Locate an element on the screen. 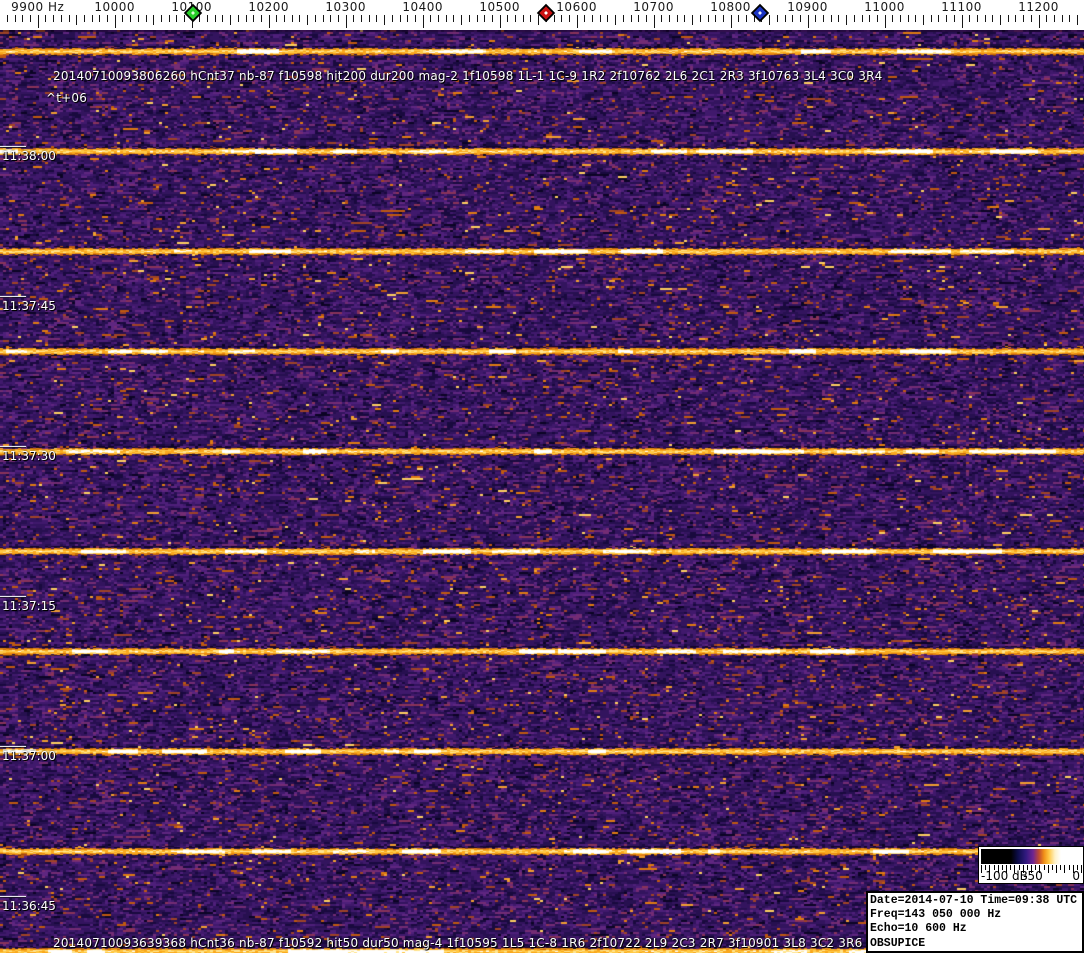  time-label: 11:38:00 is located at coordinates (29, 156).